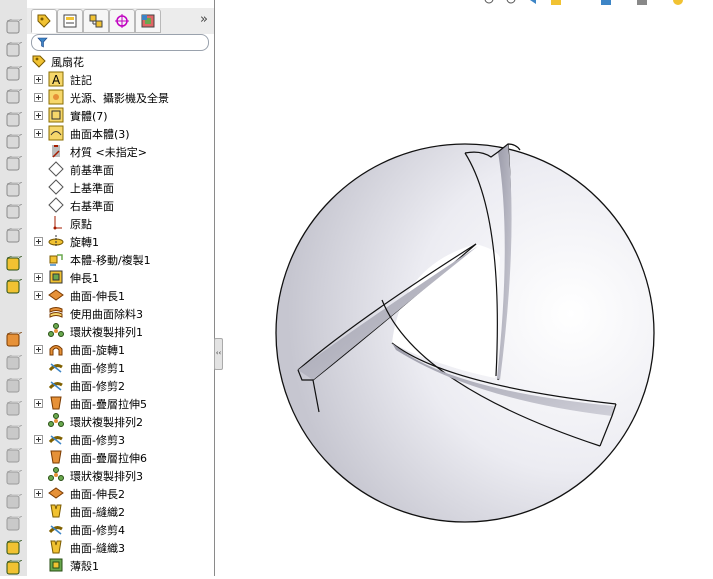 This screenshot has height=579, width=713. I want to click on smart-dimension-icon, so click(13, 212).